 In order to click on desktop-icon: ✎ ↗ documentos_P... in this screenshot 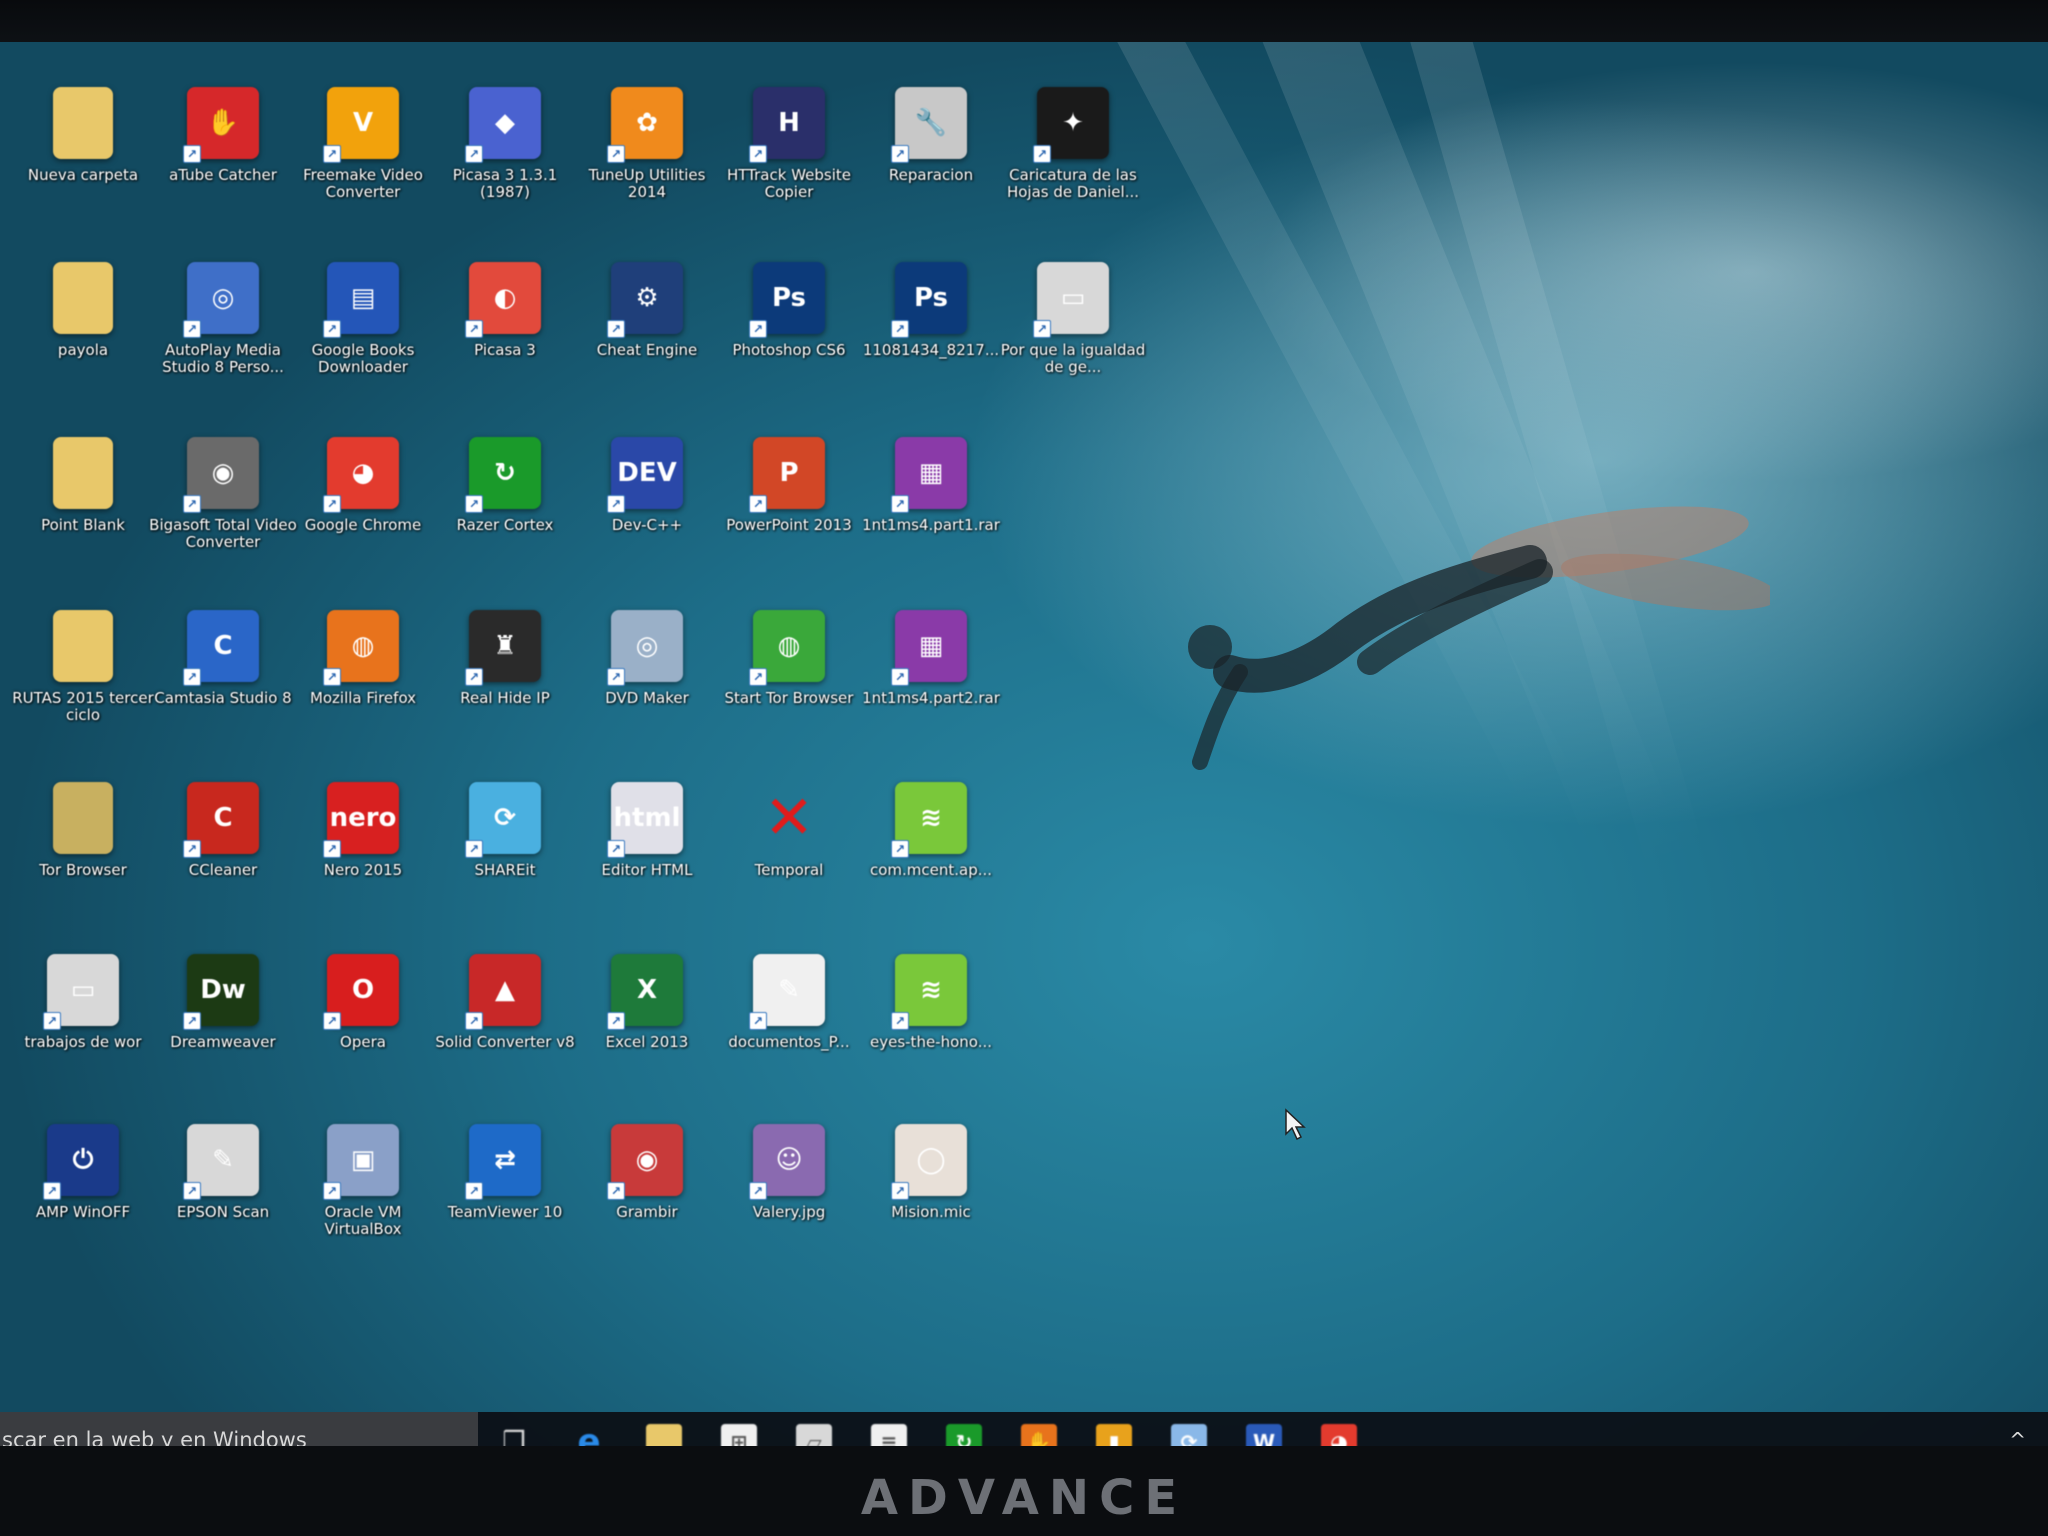, I will do `click(789, 1029)`.